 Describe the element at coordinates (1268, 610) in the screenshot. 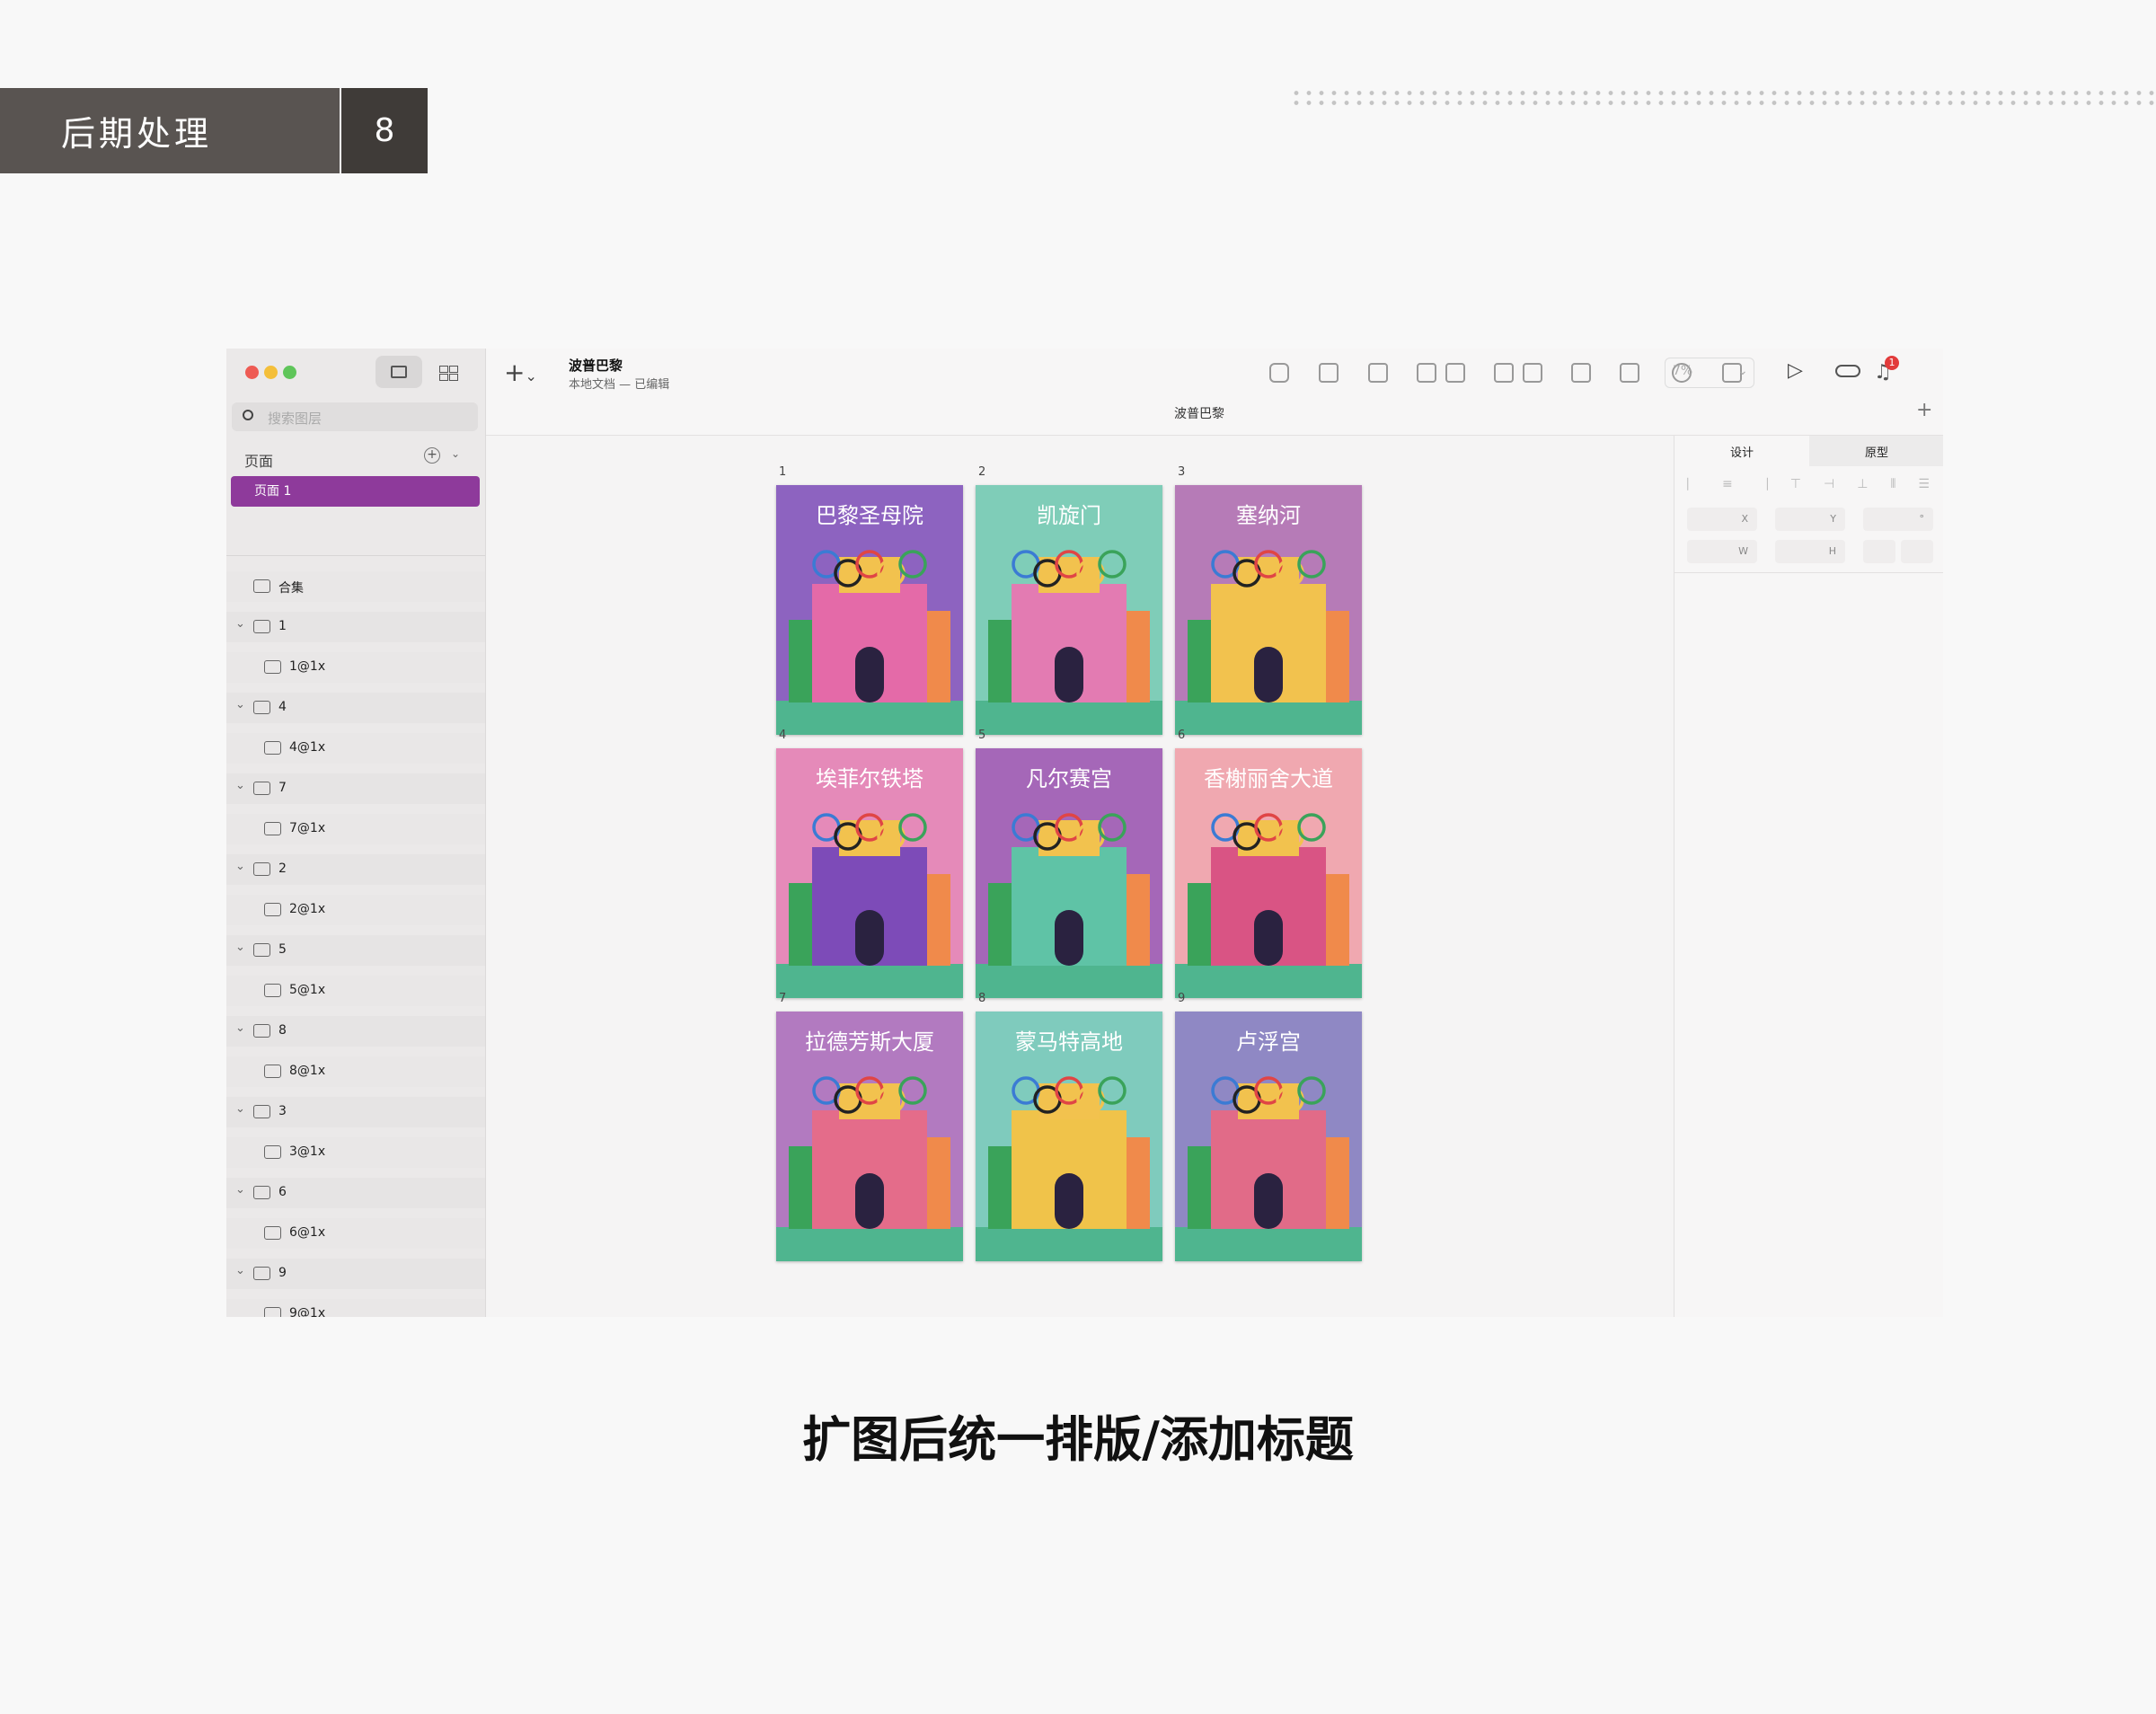

I see `artboard-poster: 塞纳河` at that location.